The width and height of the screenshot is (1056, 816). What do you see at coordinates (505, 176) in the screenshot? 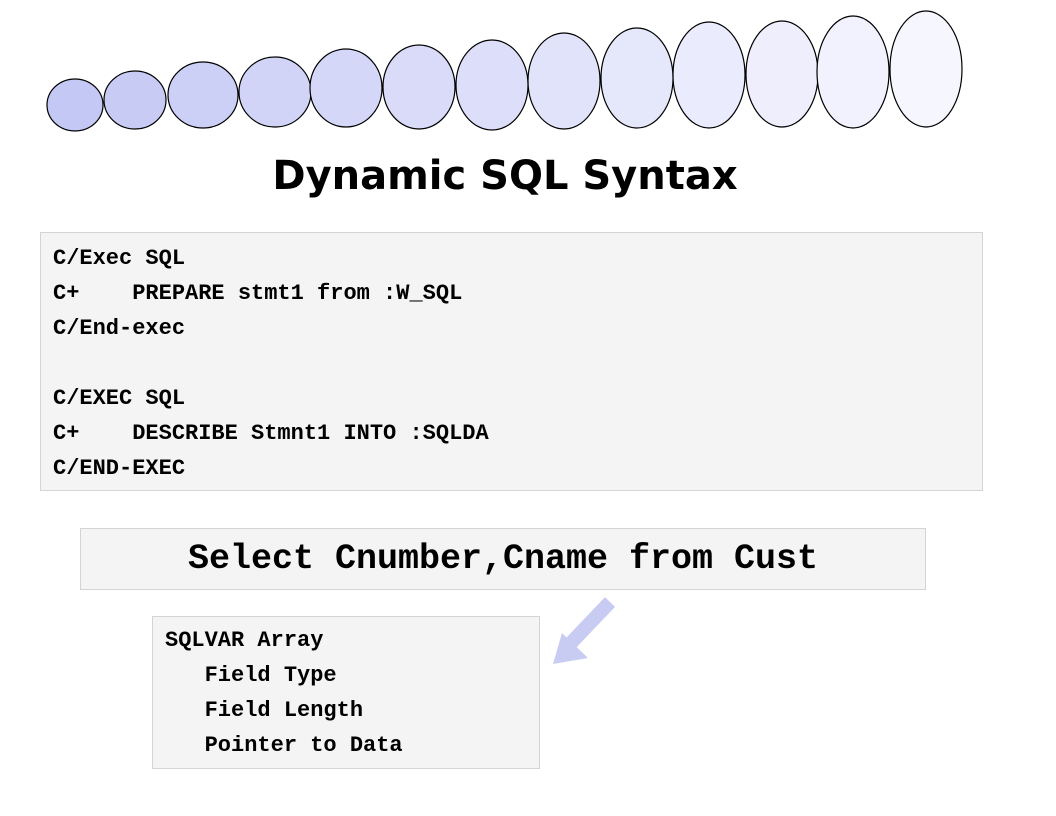
I see `slide-title: Dynamic SQL Syntax` at bounding box center [505, 176].